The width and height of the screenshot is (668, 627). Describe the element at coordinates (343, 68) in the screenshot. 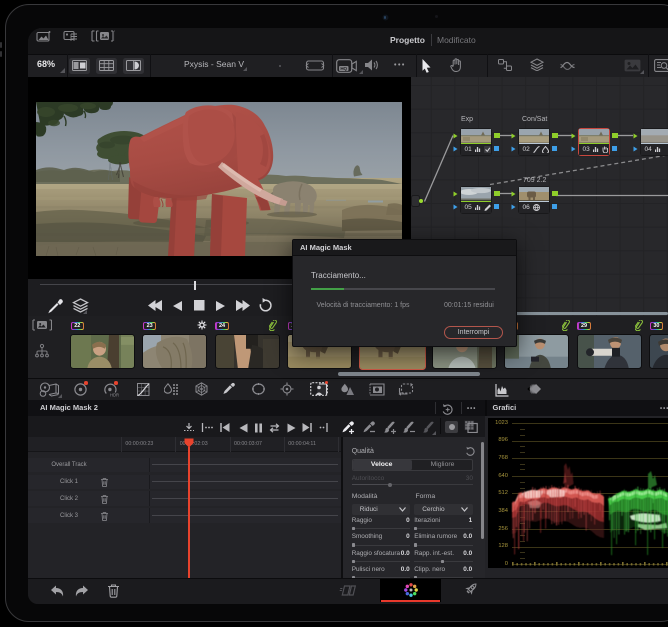

I see `svg-text: HQ` at that location.